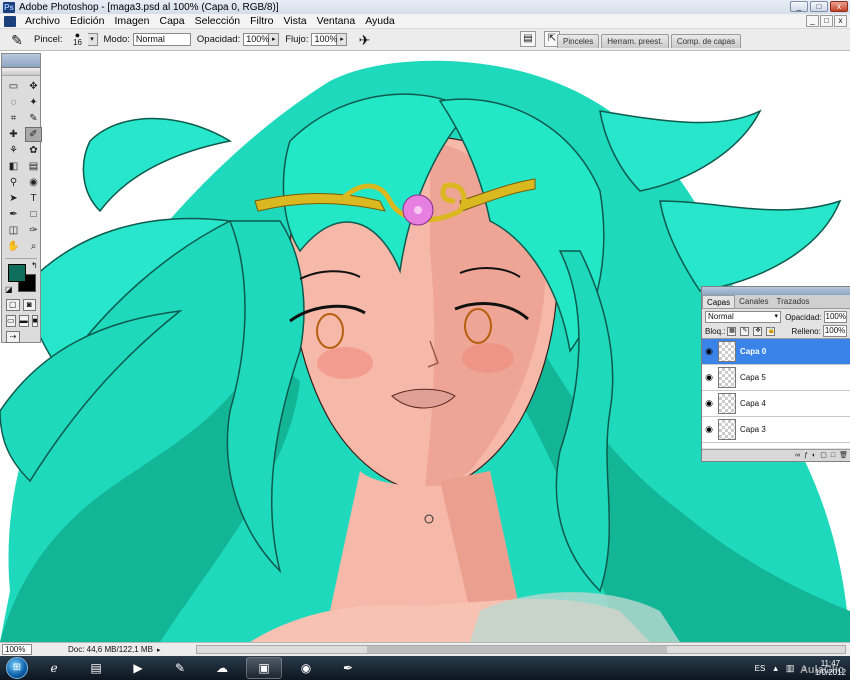  What do you see at coordinates (706, 41) in the screenshot?
I see `tab-composiciones-de-capas: Comp. de capas` at bounding box center [706, 41].